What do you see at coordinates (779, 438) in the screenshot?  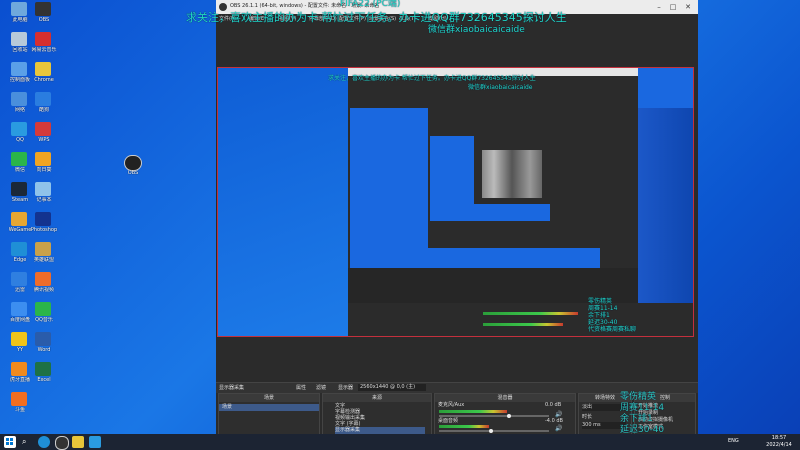 I see `tray-time: 18:57` at bounding box center [779, 438].